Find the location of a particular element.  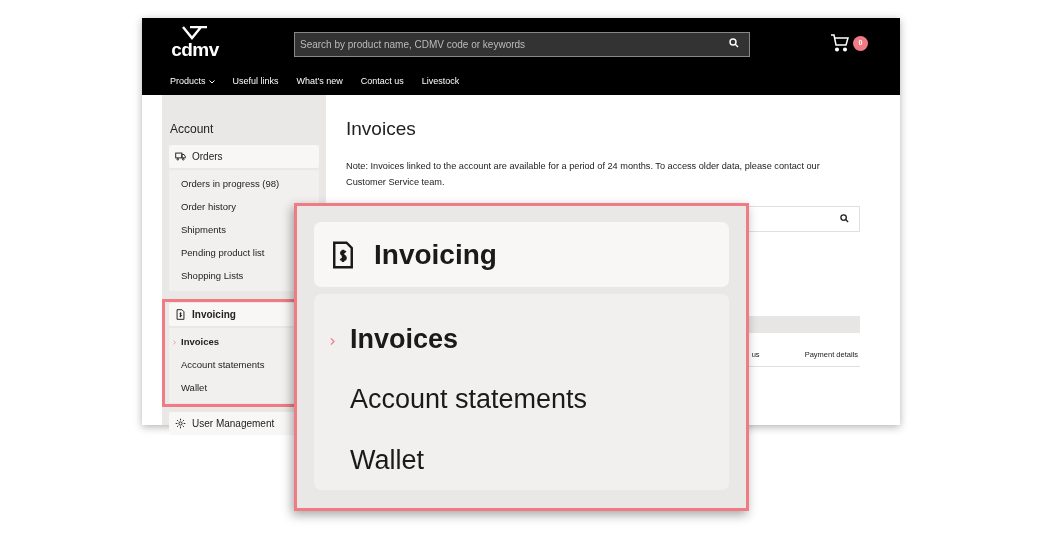

cart-icon is located at coordinates (840, 43).